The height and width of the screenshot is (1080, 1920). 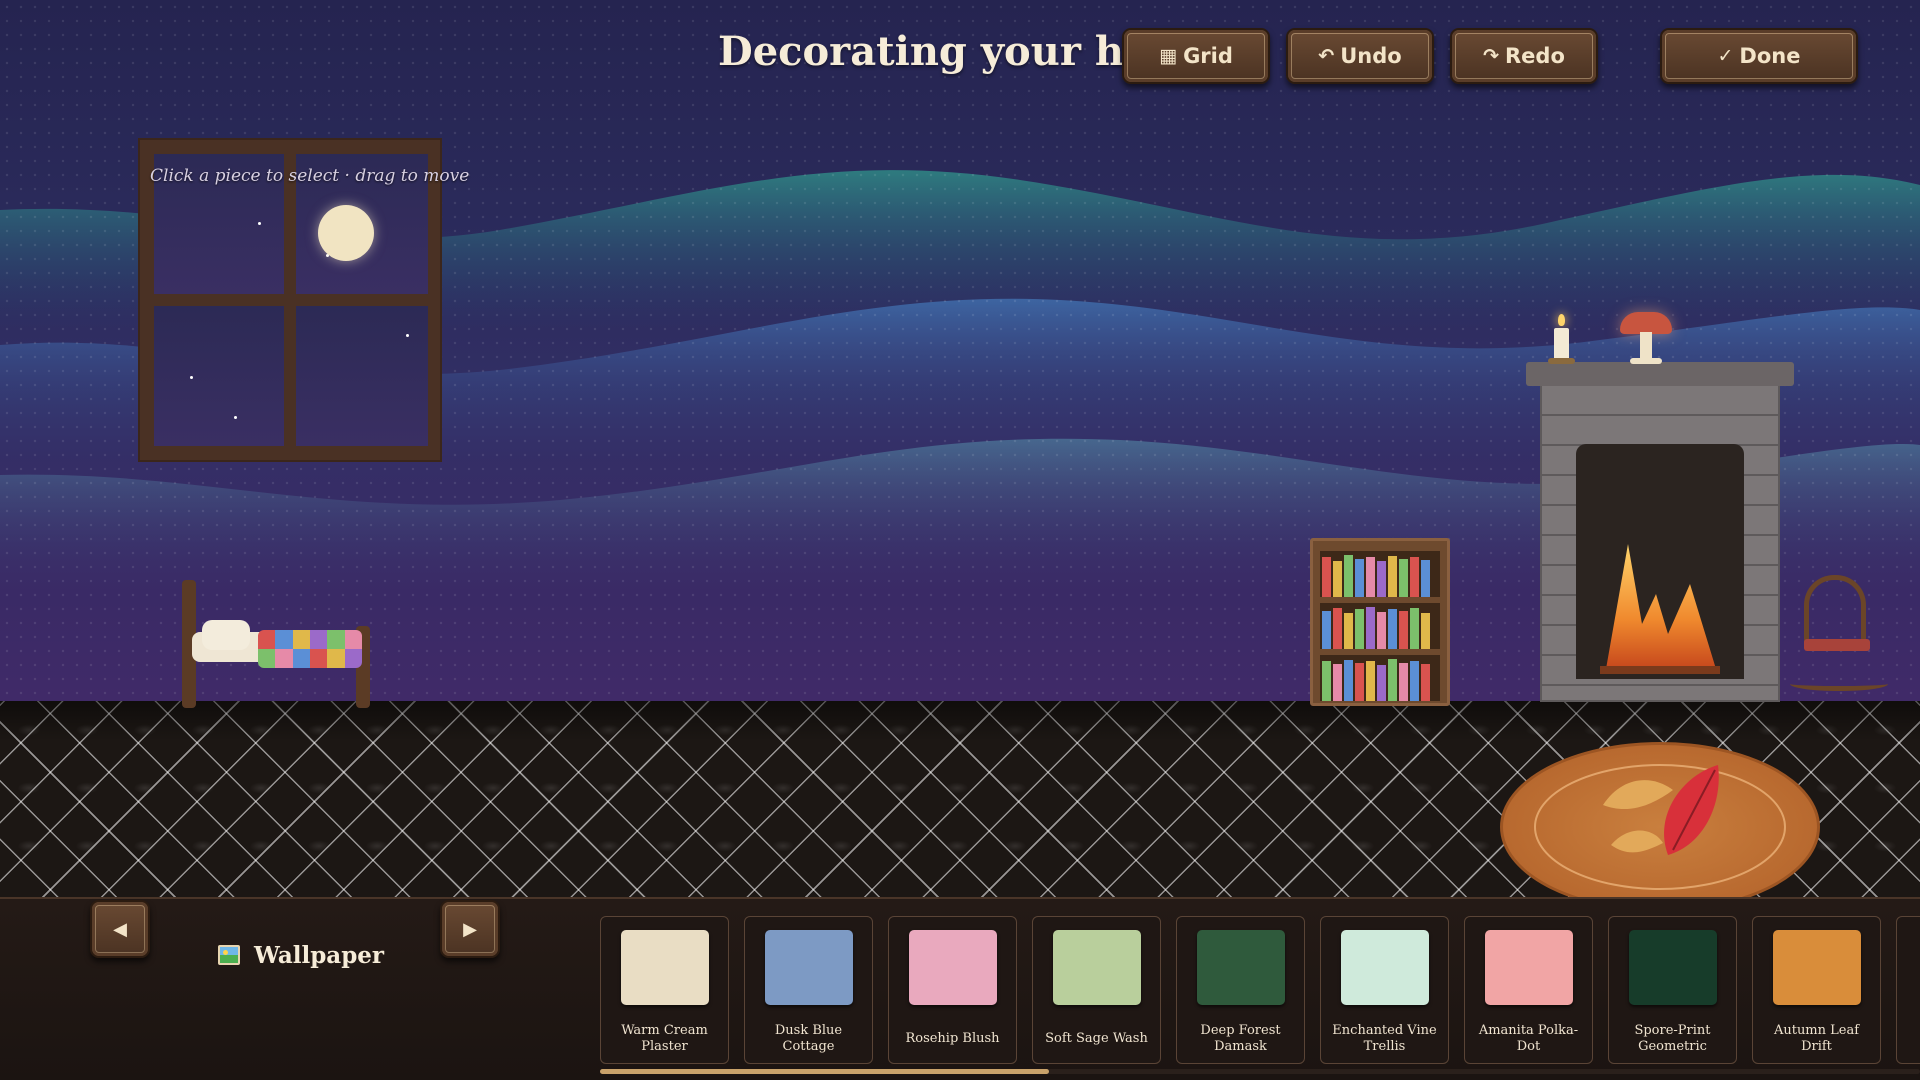 What do you see at coordinates (952, 1038) in the screenshot?
I see `swatch-label: Rosehip Blush` at bounding box center [952, 1038].